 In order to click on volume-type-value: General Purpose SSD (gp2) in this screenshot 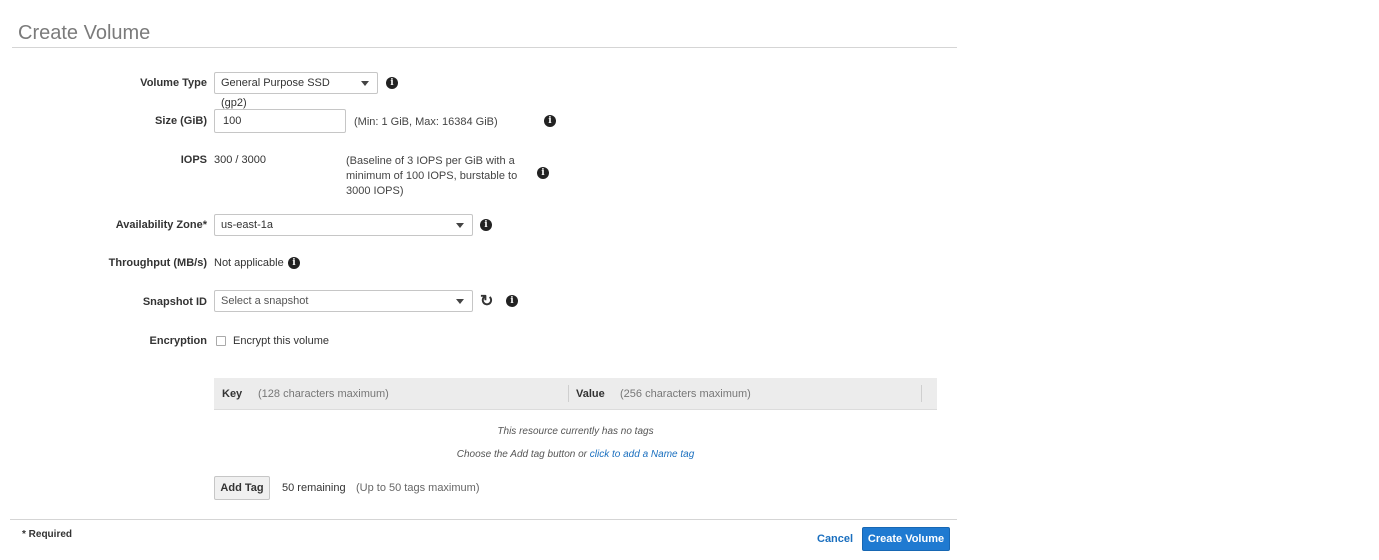, I will do `click(275, 93)`.